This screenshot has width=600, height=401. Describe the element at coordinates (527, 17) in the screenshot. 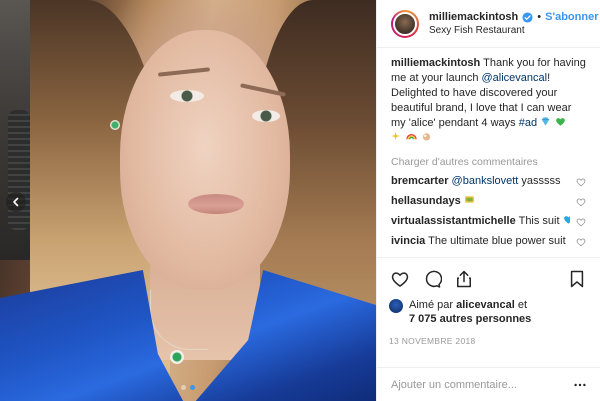

I see `verified-badge-icon` at that location.